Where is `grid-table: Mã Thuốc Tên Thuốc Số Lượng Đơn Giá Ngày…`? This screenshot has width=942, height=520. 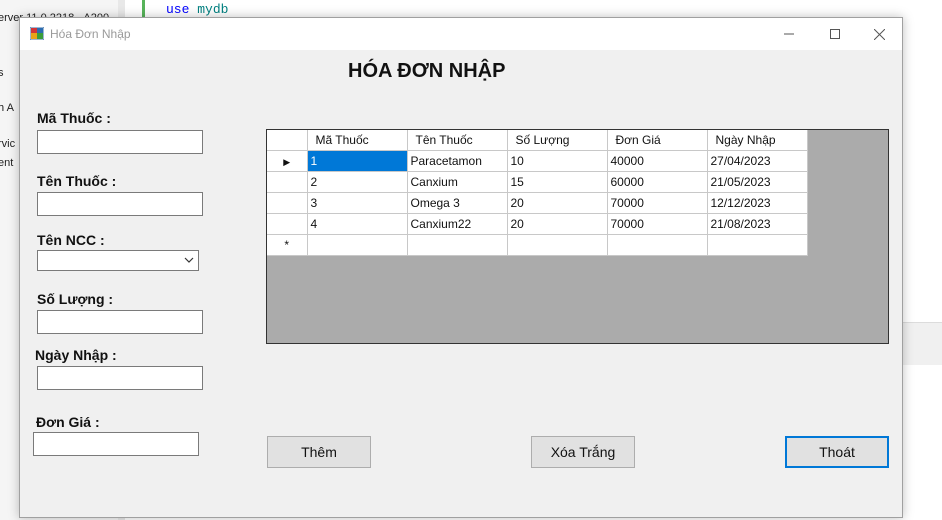
grid-table: Mã Thuốc Tên Thuốc Số Lượng Đơn Giá Ngày… is located at coordinates (537, 193).